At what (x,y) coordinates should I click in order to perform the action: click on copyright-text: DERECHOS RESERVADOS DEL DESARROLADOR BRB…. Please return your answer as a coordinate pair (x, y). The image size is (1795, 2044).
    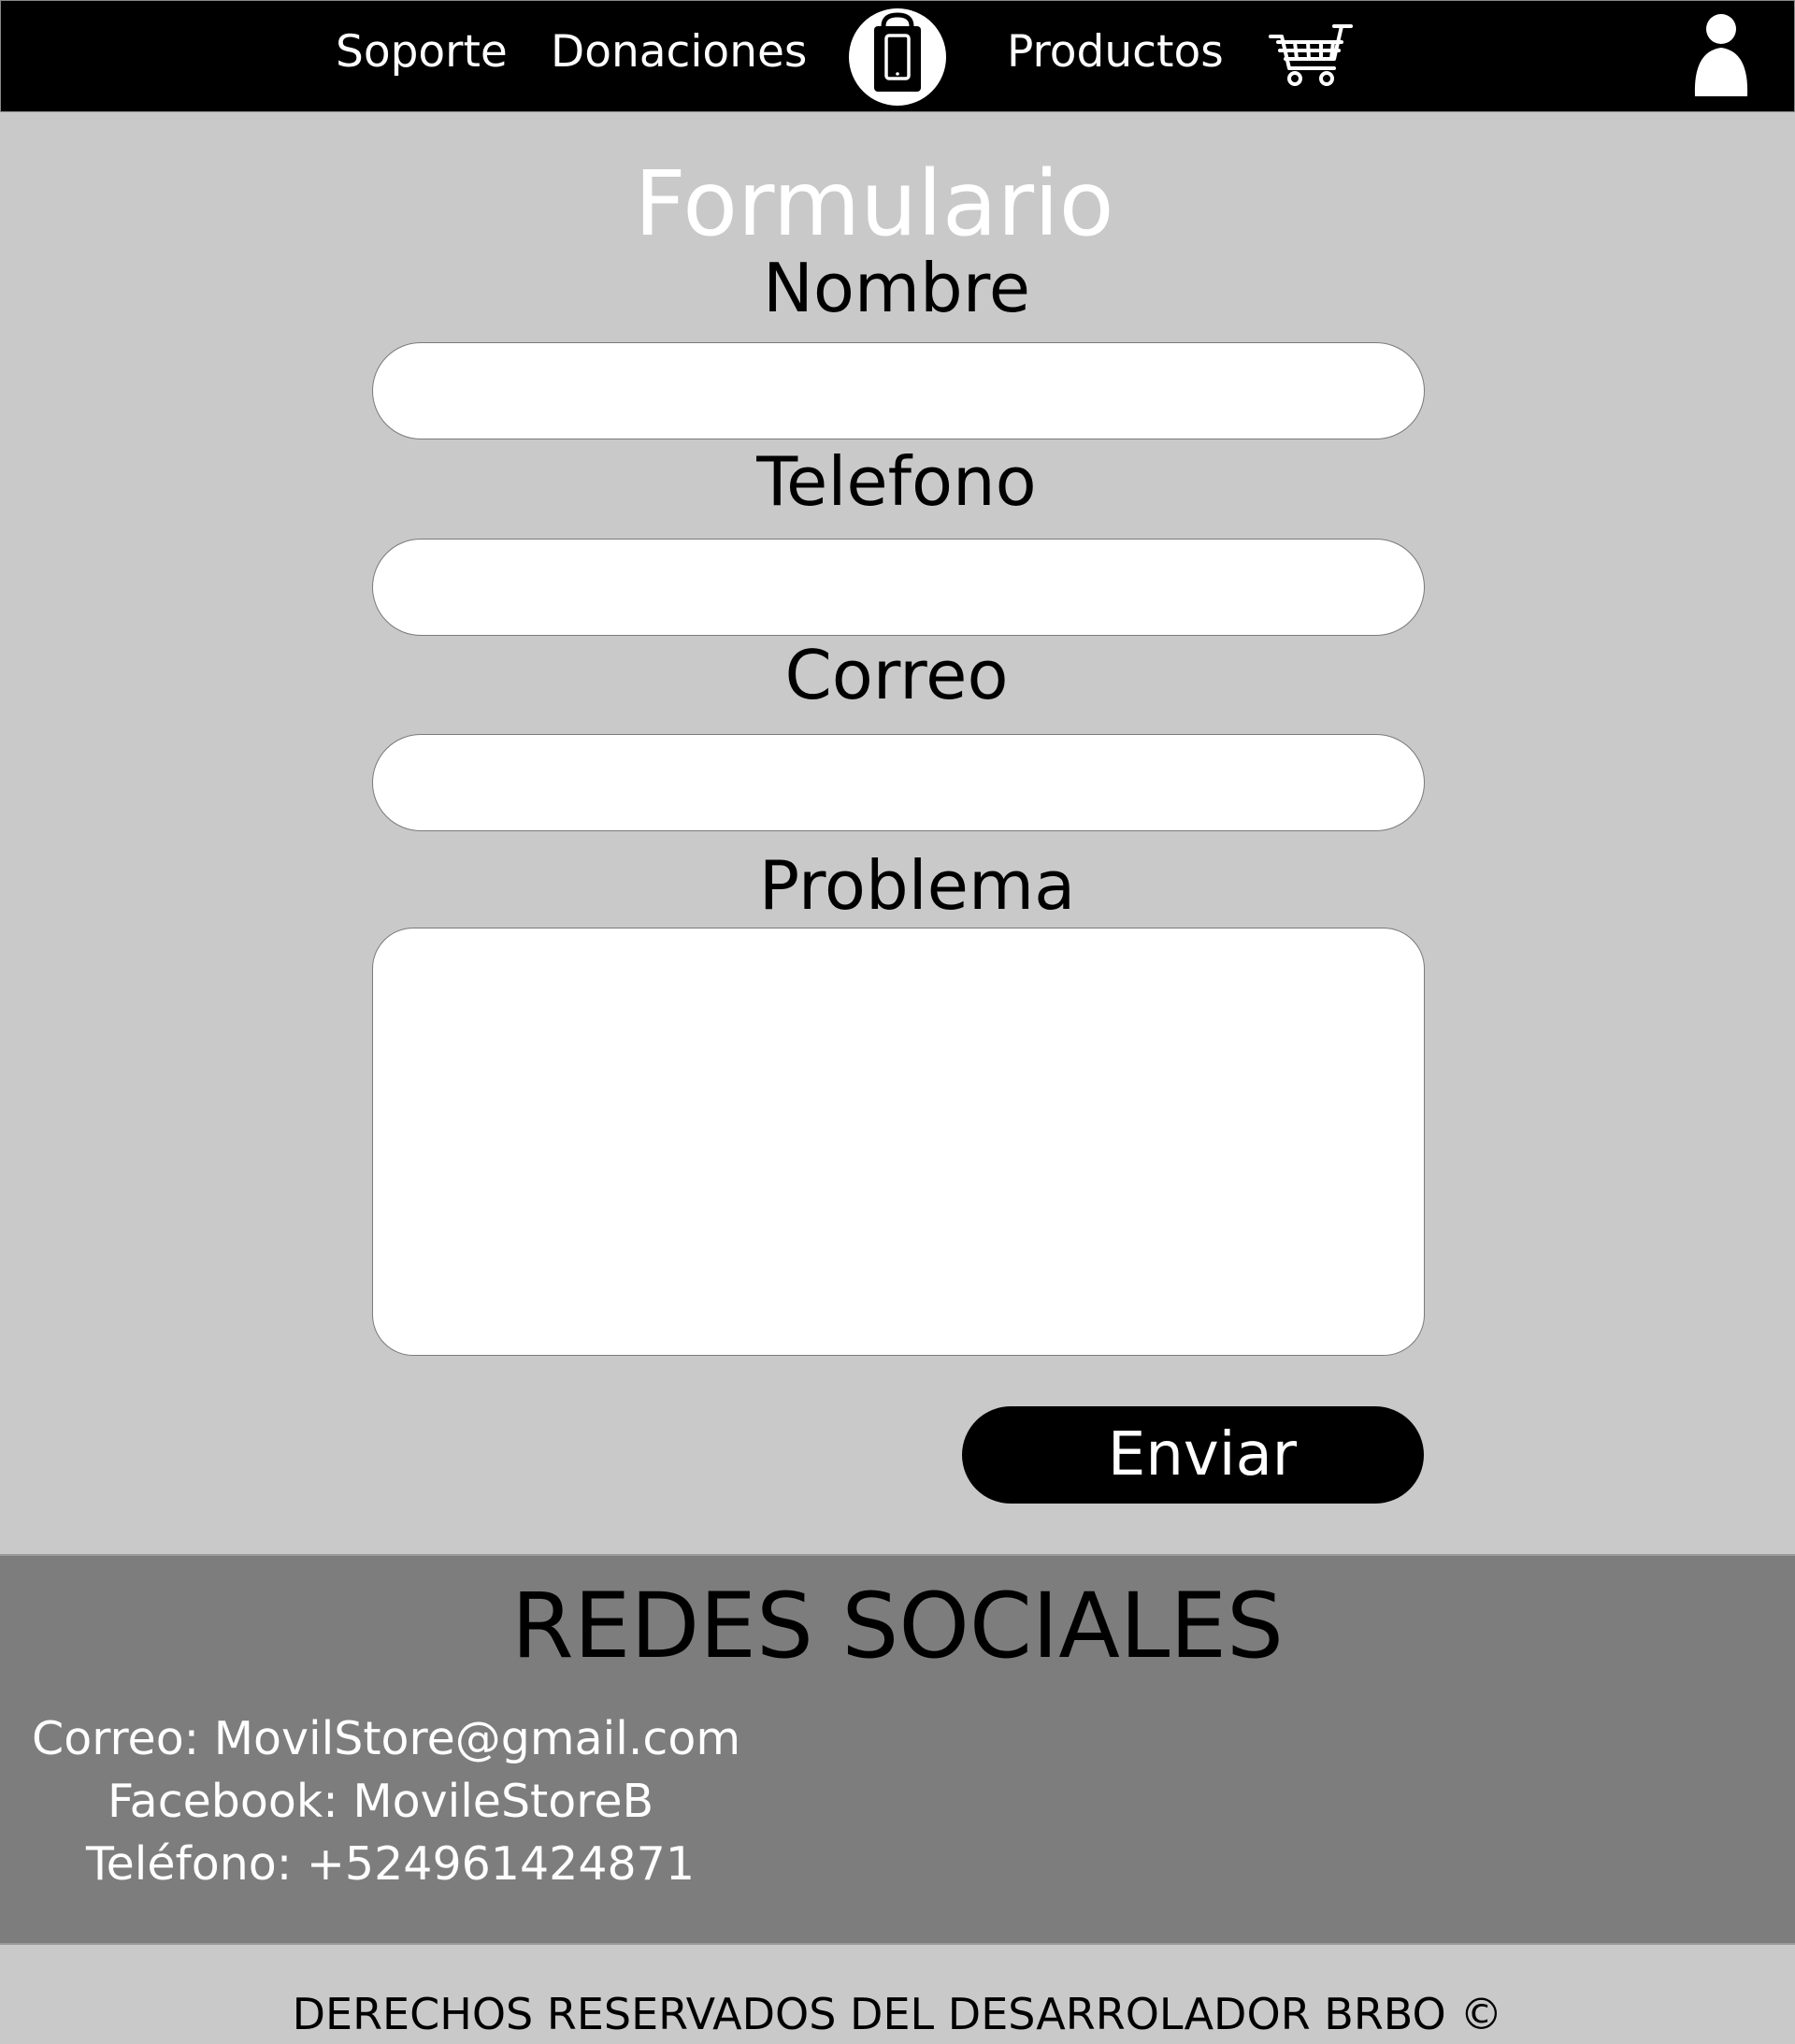
    Looking at the image, I should click on (897, 2014).